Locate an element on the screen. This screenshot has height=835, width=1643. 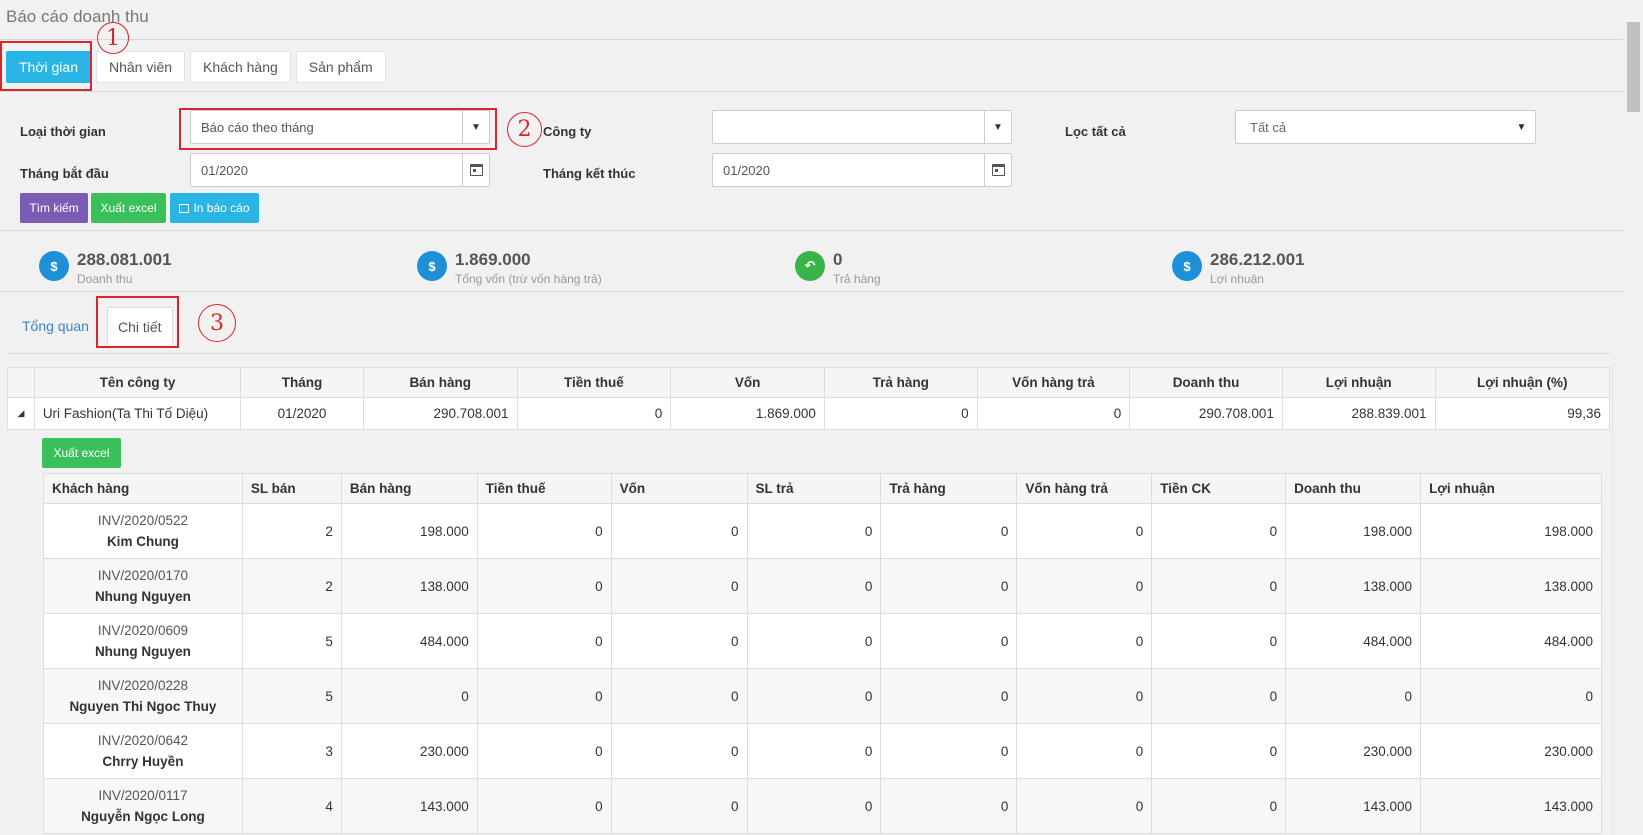
tab-employee: Nhân viên is located at coordinates (141, 67).